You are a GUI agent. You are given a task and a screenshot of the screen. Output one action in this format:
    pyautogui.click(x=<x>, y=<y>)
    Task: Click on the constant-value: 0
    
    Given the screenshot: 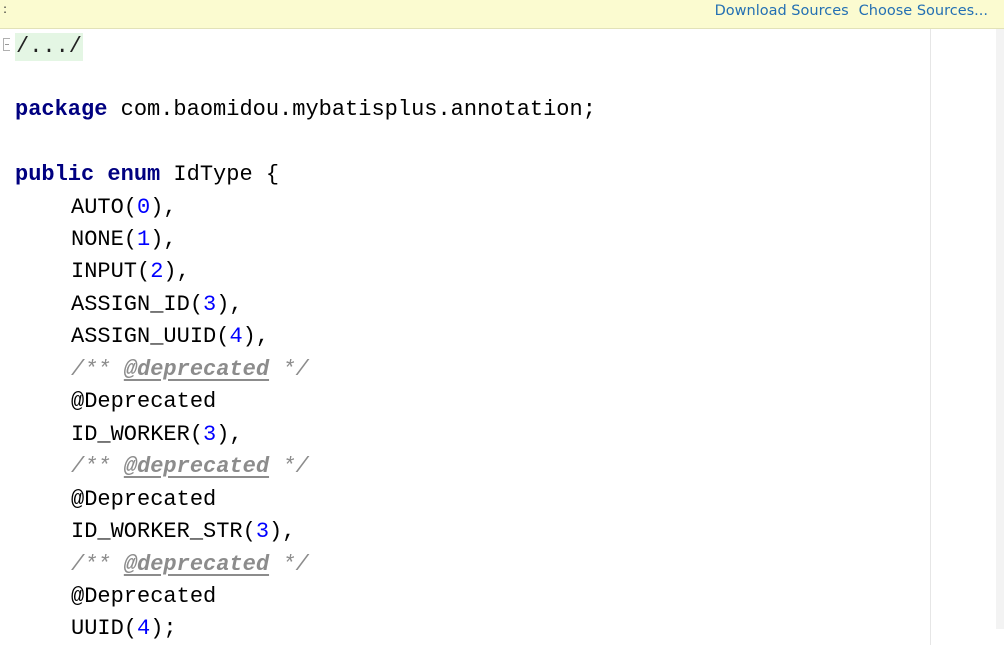 What is the action you would take?
    pyautogui.click(x=144, y=207)
    